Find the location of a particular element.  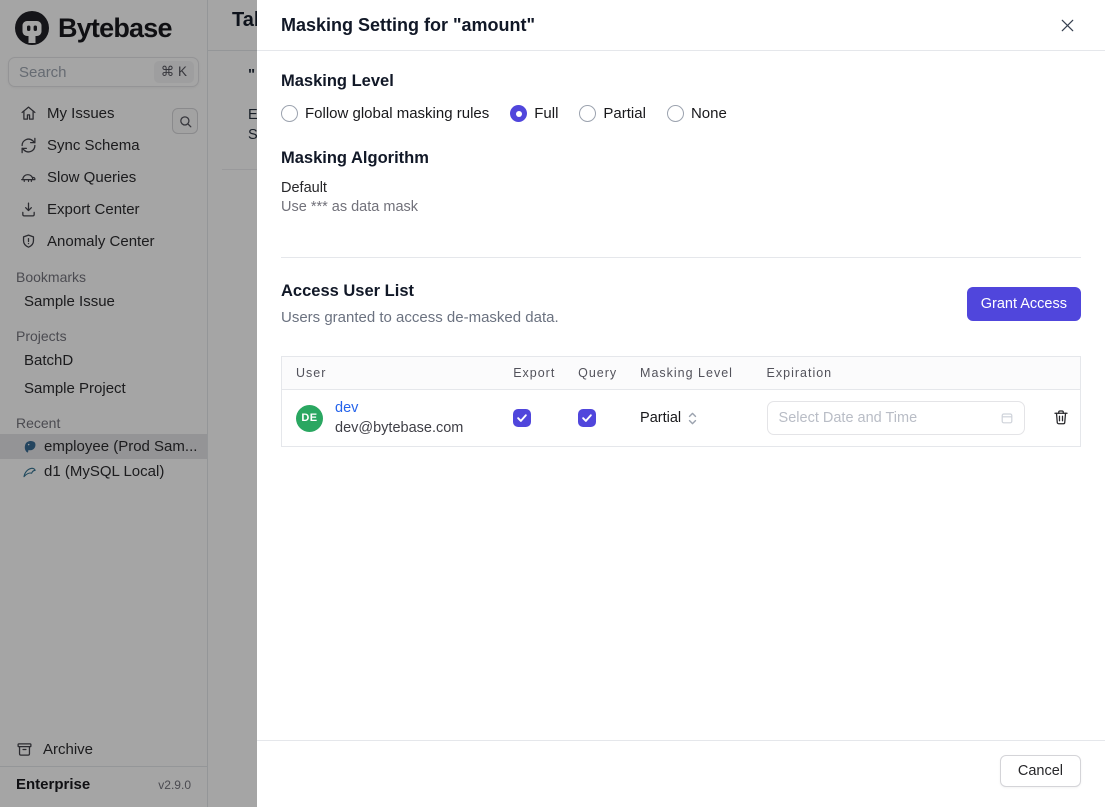

chevron-updown-icon is located at coordinates (692, 418).